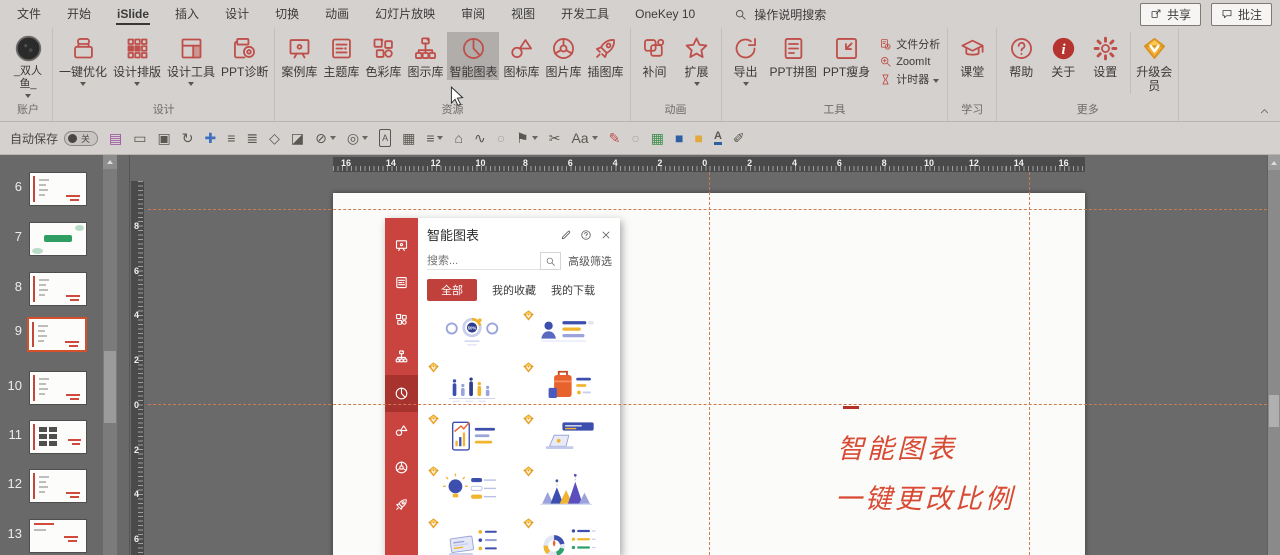  What do you see at coordinates (115, 138) in the screenshot?
I see `save-icon: ▤` at bounding box center [115, 138].